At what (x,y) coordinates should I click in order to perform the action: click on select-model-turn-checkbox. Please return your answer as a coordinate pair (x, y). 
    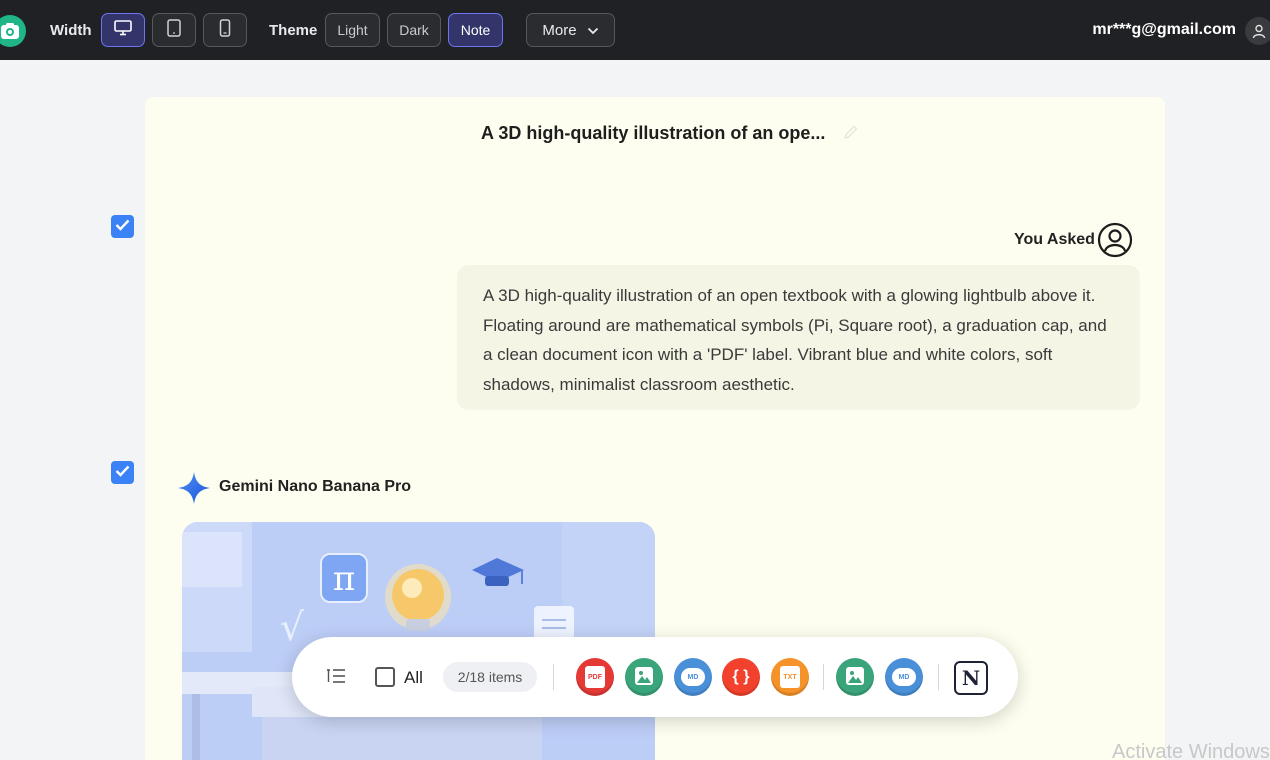
    Looking at the image, I should click on (122, 472).